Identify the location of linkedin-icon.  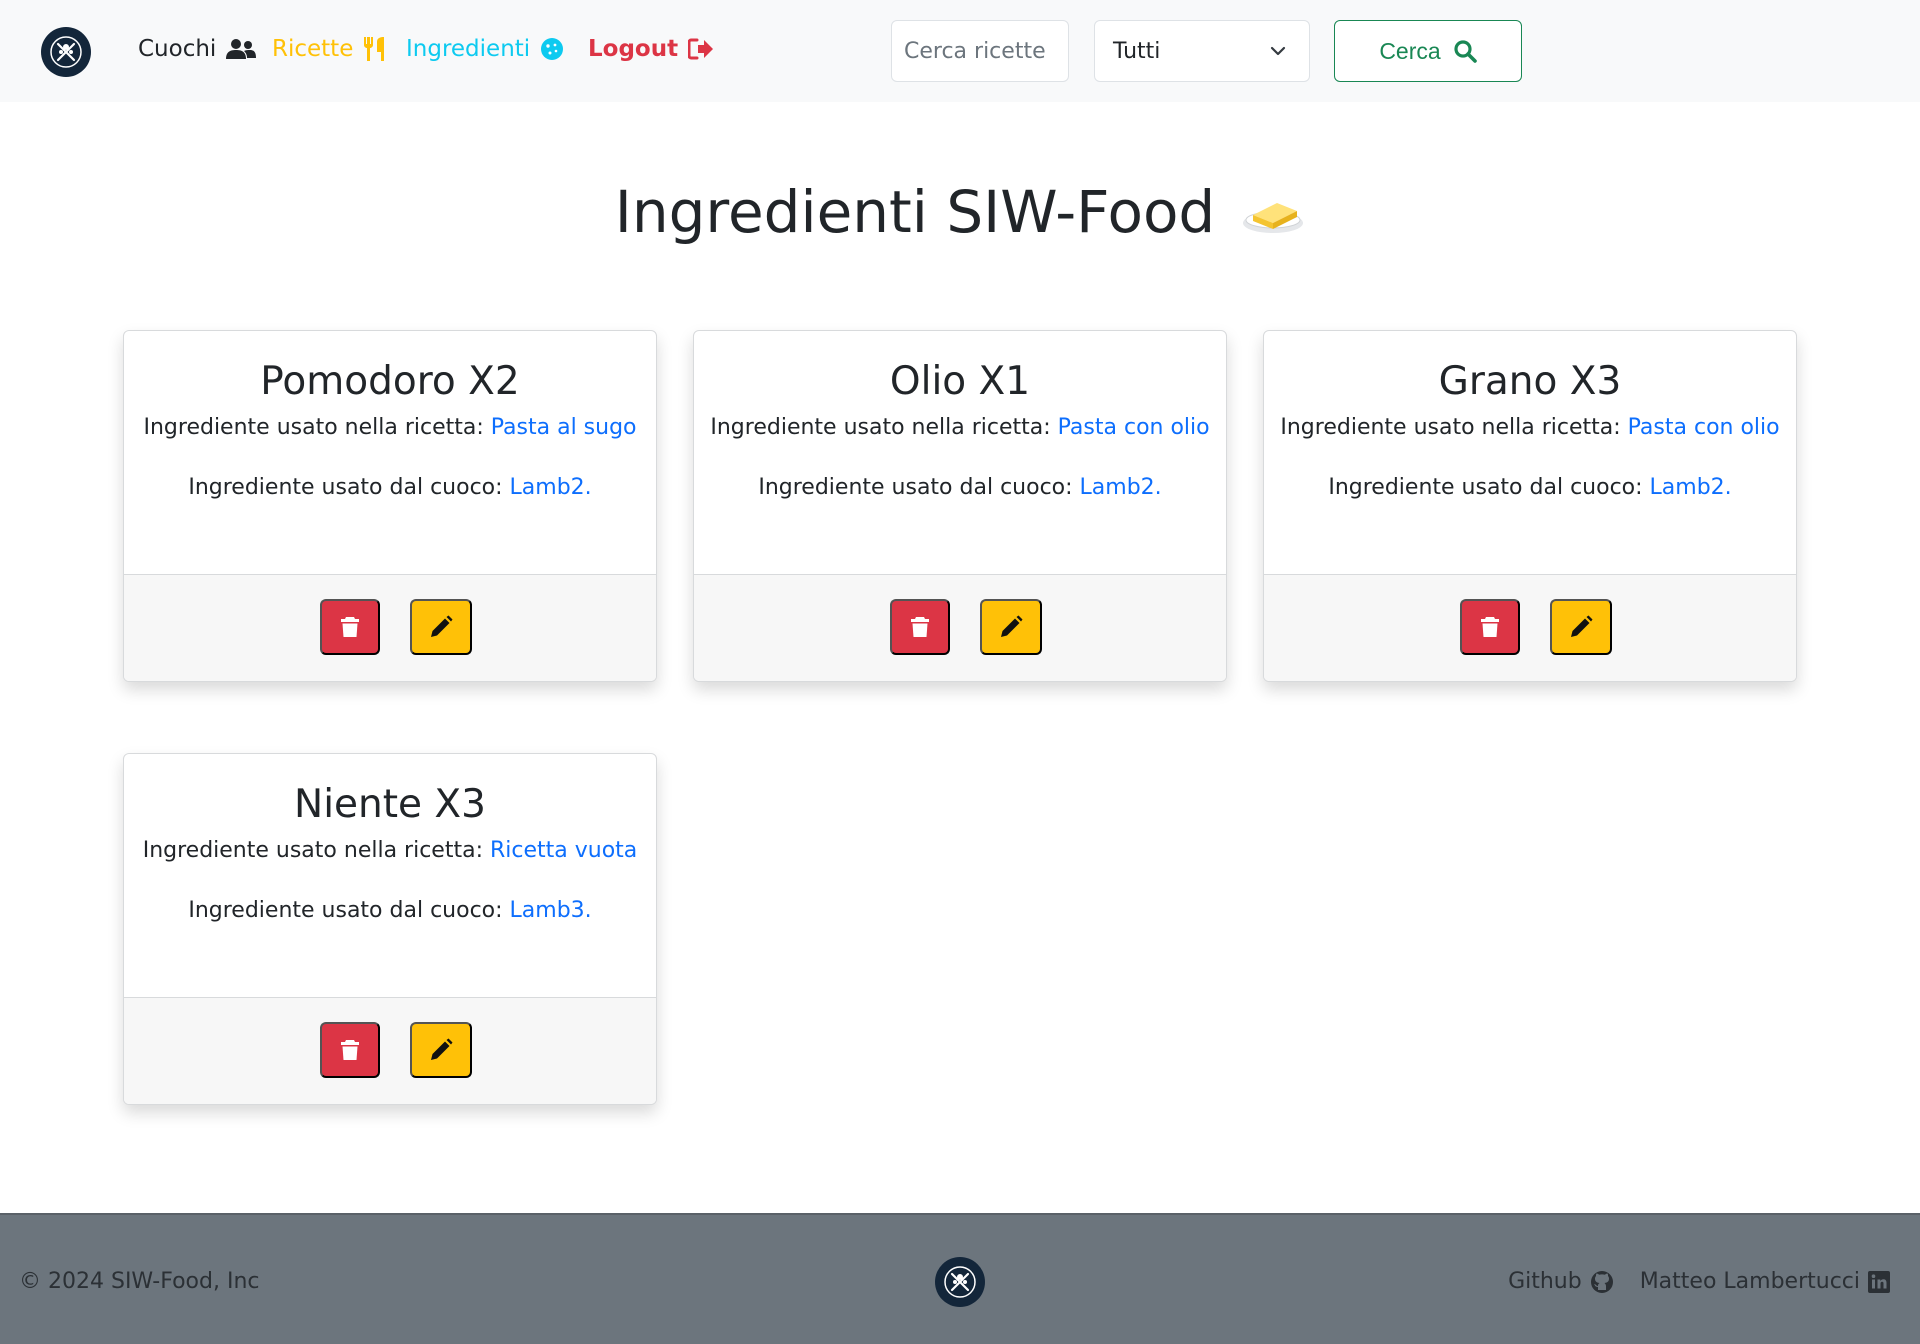
(1879, 1281).